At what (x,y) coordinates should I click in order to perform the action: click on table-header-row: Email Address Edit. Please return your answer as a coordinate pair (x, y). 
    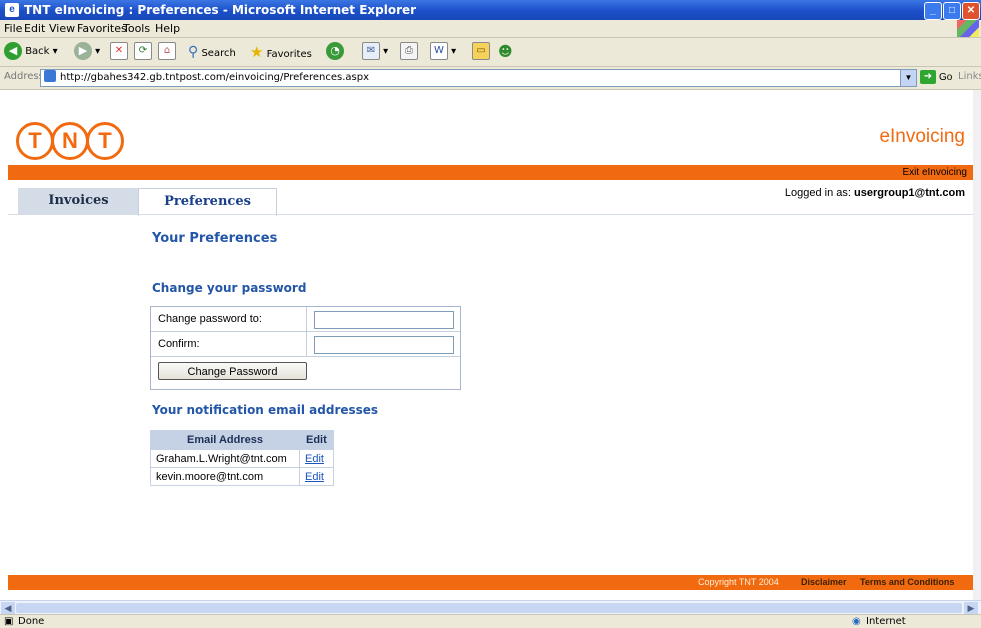
    Looking at the image, I should click on (242, 440).